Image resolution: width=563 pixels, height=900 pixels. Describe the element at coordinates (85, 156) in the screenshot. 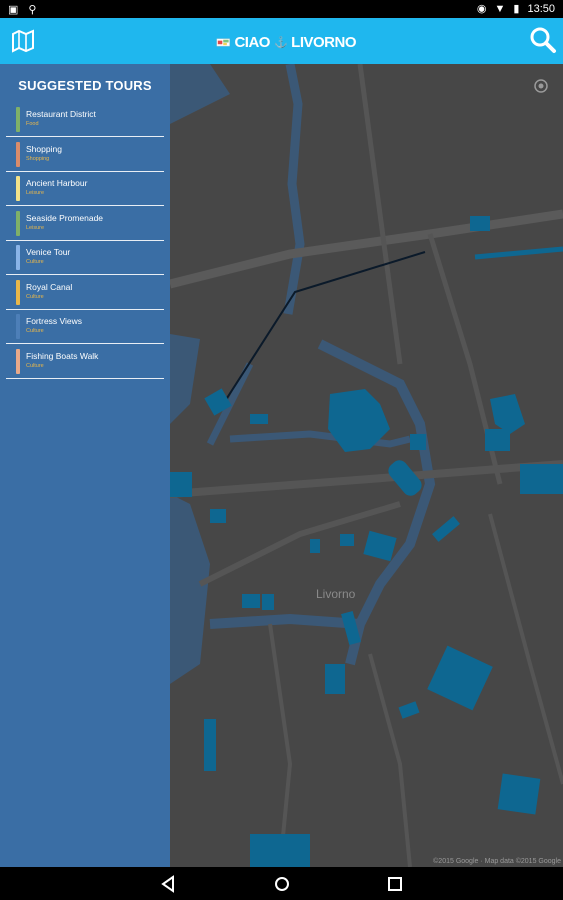

I see `tour-item: Shopping Shopping` at that location.